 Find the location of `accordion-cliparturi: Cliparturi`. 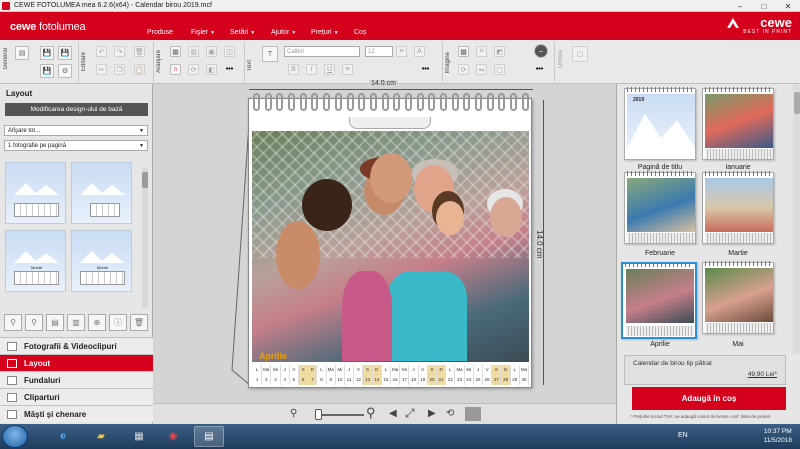

accordion-cliparturi: Cliparturi is located at coordinates (76, 396).